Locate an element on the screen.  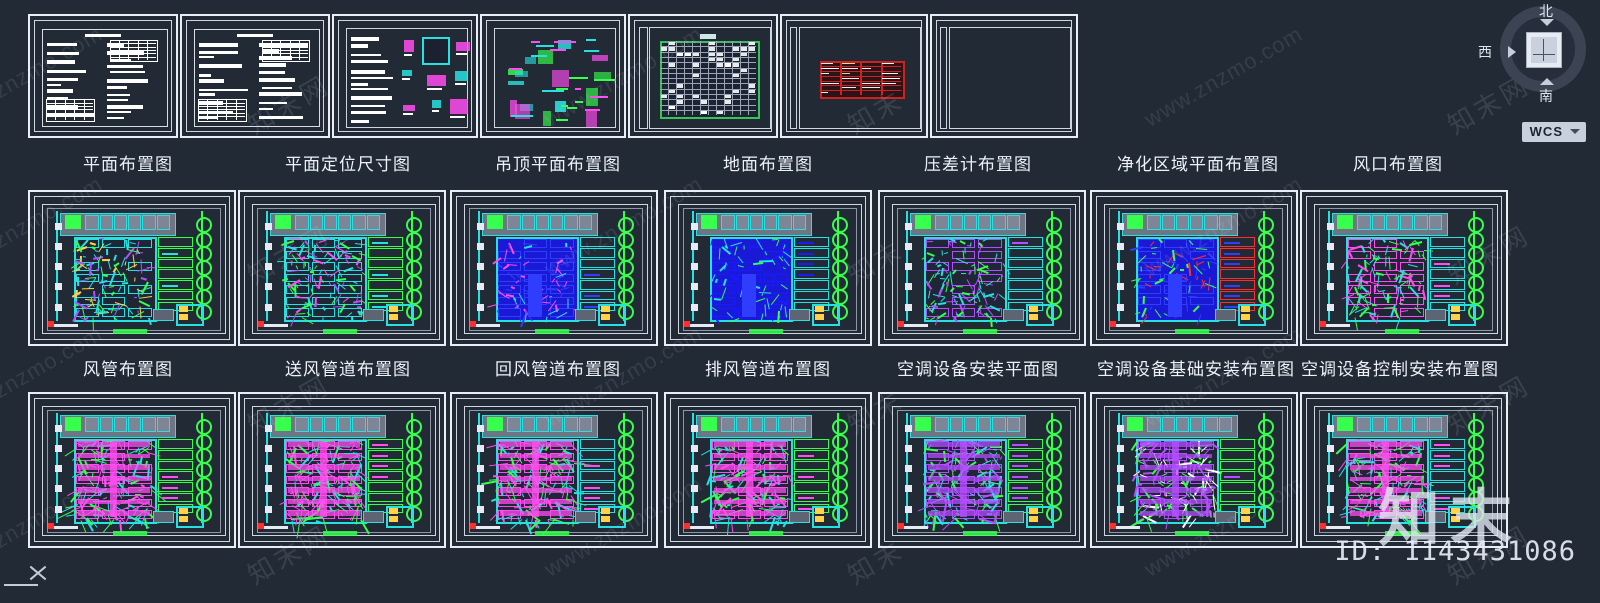
view-cube-face is located at coordinates (1544, 50).